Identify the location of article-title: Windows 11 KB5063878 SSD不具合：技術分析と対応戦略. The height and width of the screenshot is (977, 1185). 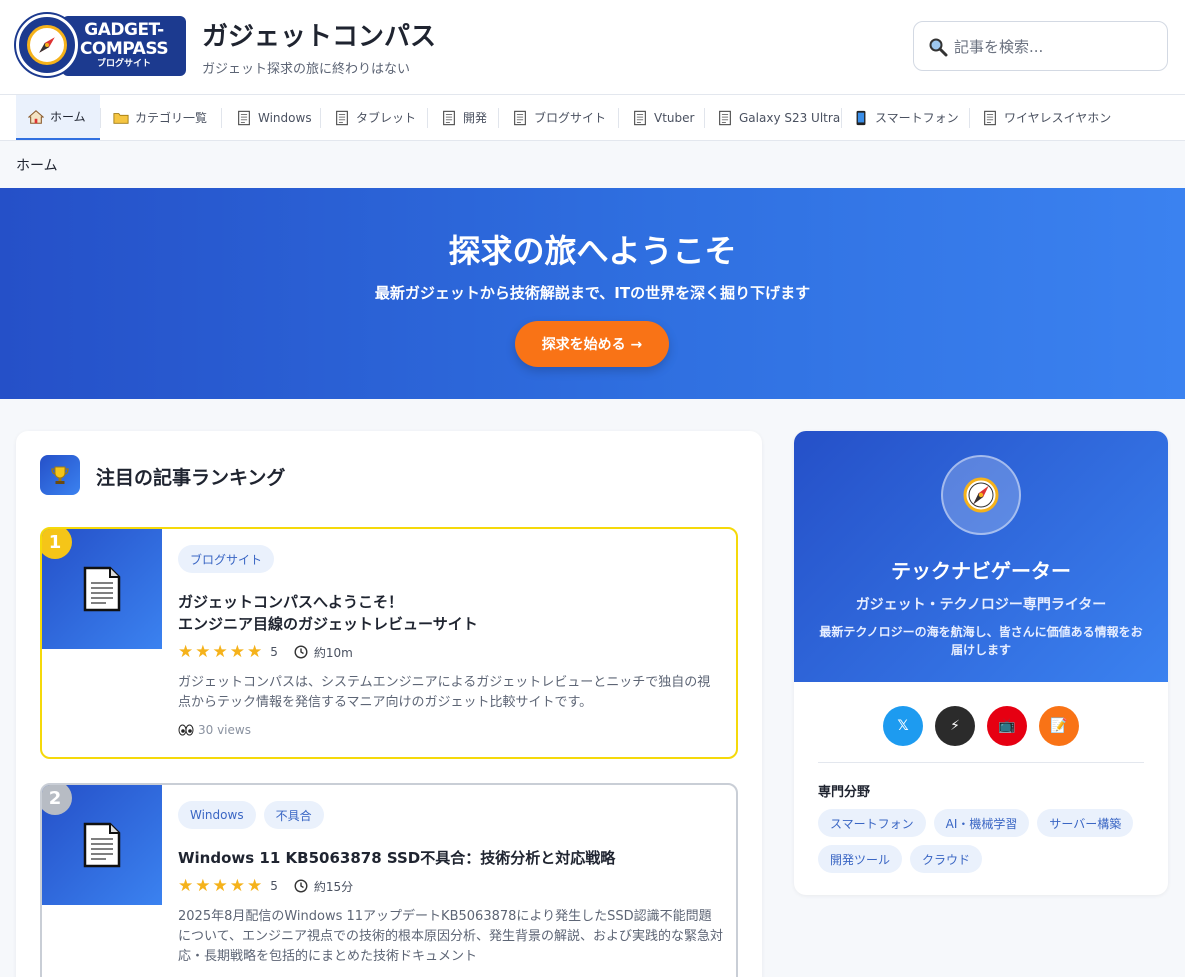
(450, 858).